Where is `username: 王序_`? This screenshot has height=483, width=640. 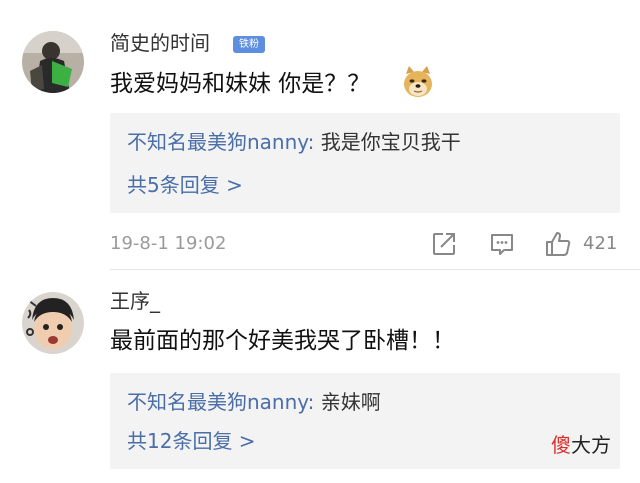 username: 王序_ is located at coordinates (135, 301).